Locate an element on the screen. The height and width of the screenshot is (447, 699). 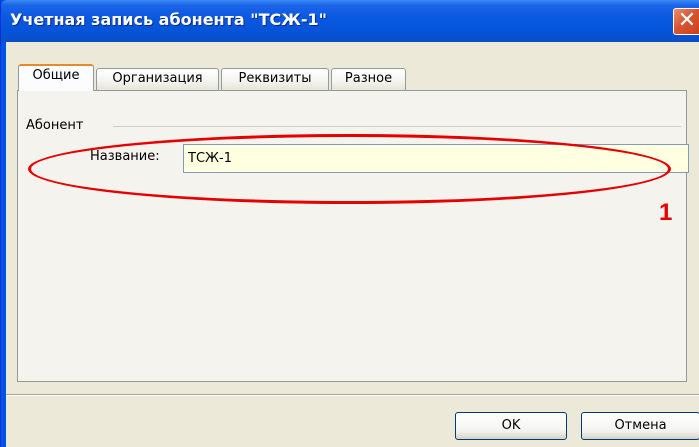
name-label: Название: is located at coordinates (125, 156).